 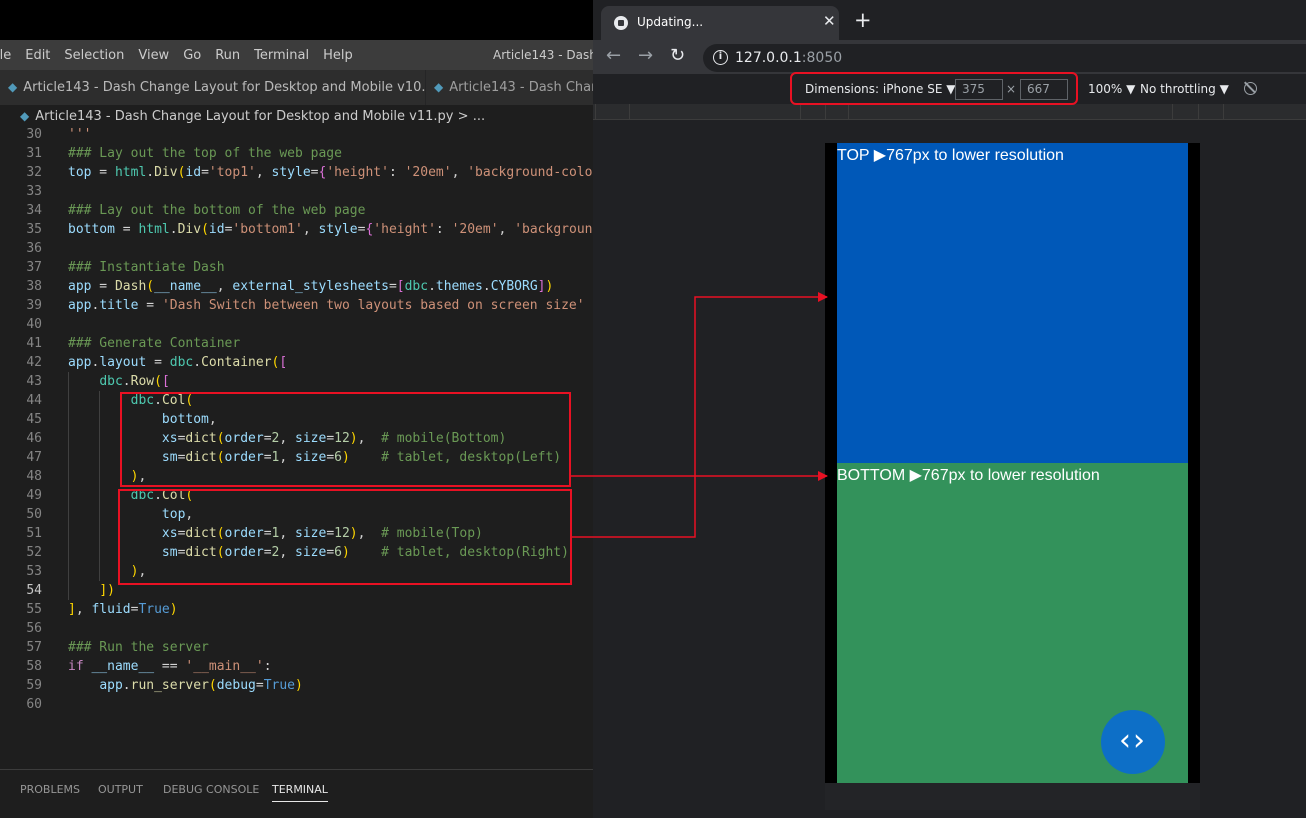 I want to click on menu-terminal: Terminal, so click(x=274, y=55).